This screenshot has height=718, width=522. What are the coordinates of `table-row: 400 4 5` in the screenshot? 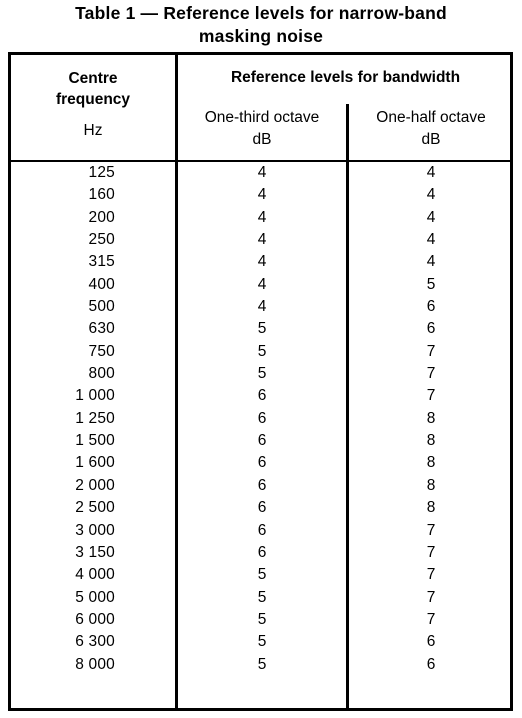 It's located at (260, 285).